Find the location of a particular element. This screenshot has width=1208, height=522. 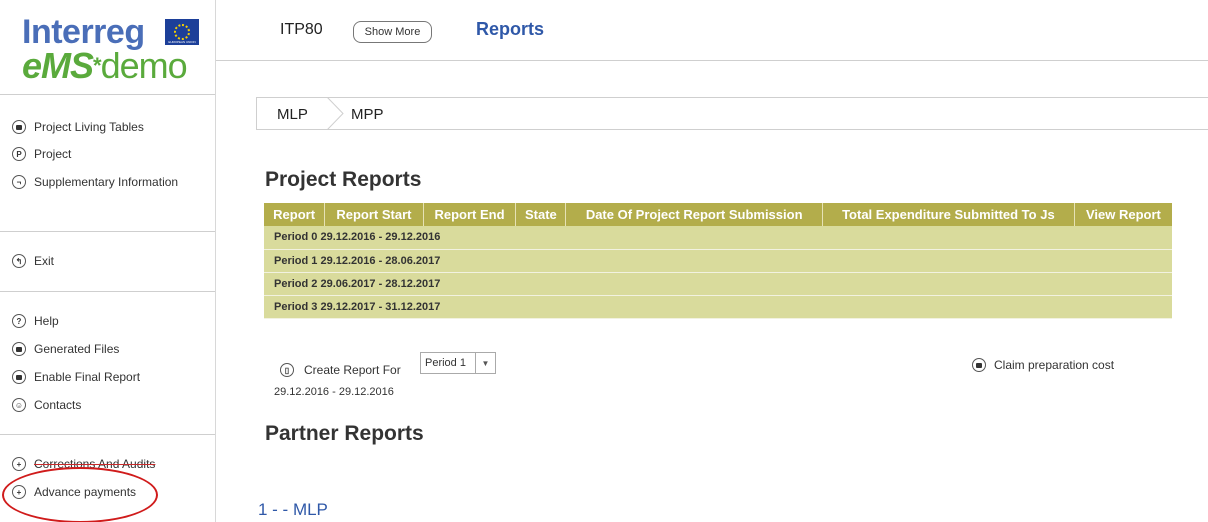

project-code: ITP80 is located at coordinates (301, 29).